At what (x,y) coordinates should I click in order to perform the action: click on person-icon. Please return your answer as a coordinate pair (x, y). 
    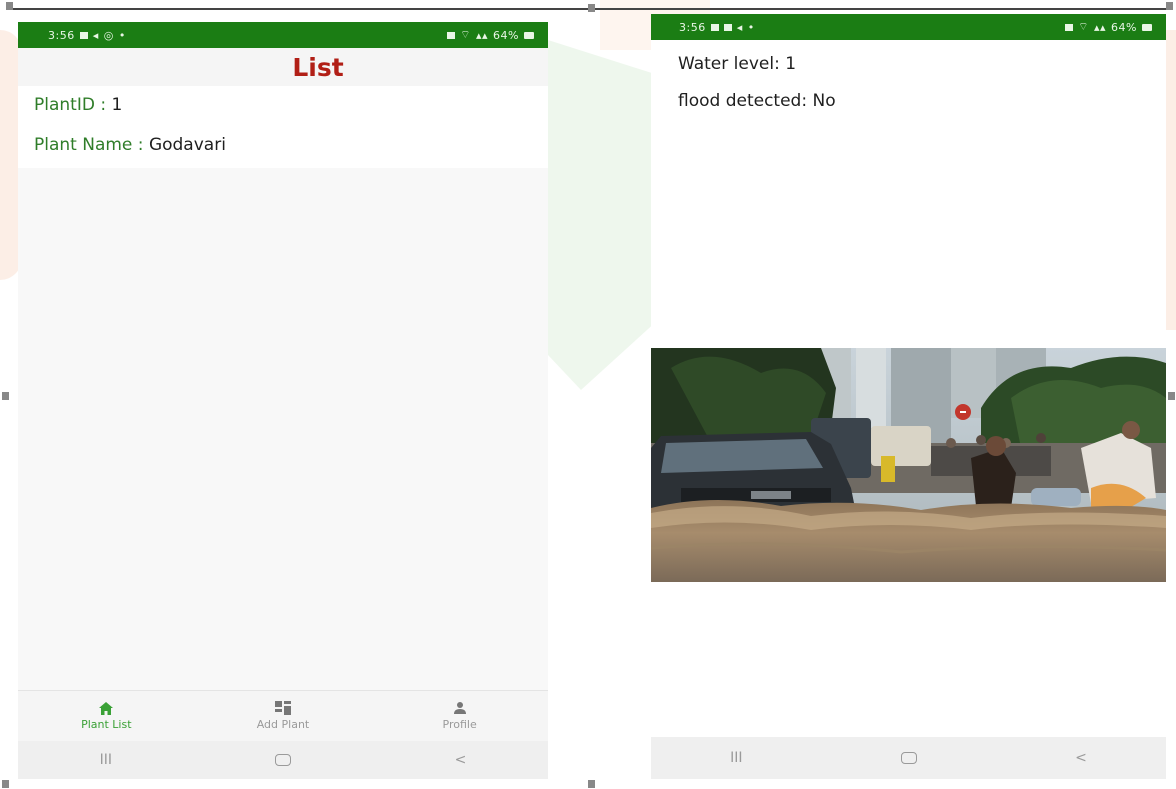
    Looking at the image, I should click on (459, 708).